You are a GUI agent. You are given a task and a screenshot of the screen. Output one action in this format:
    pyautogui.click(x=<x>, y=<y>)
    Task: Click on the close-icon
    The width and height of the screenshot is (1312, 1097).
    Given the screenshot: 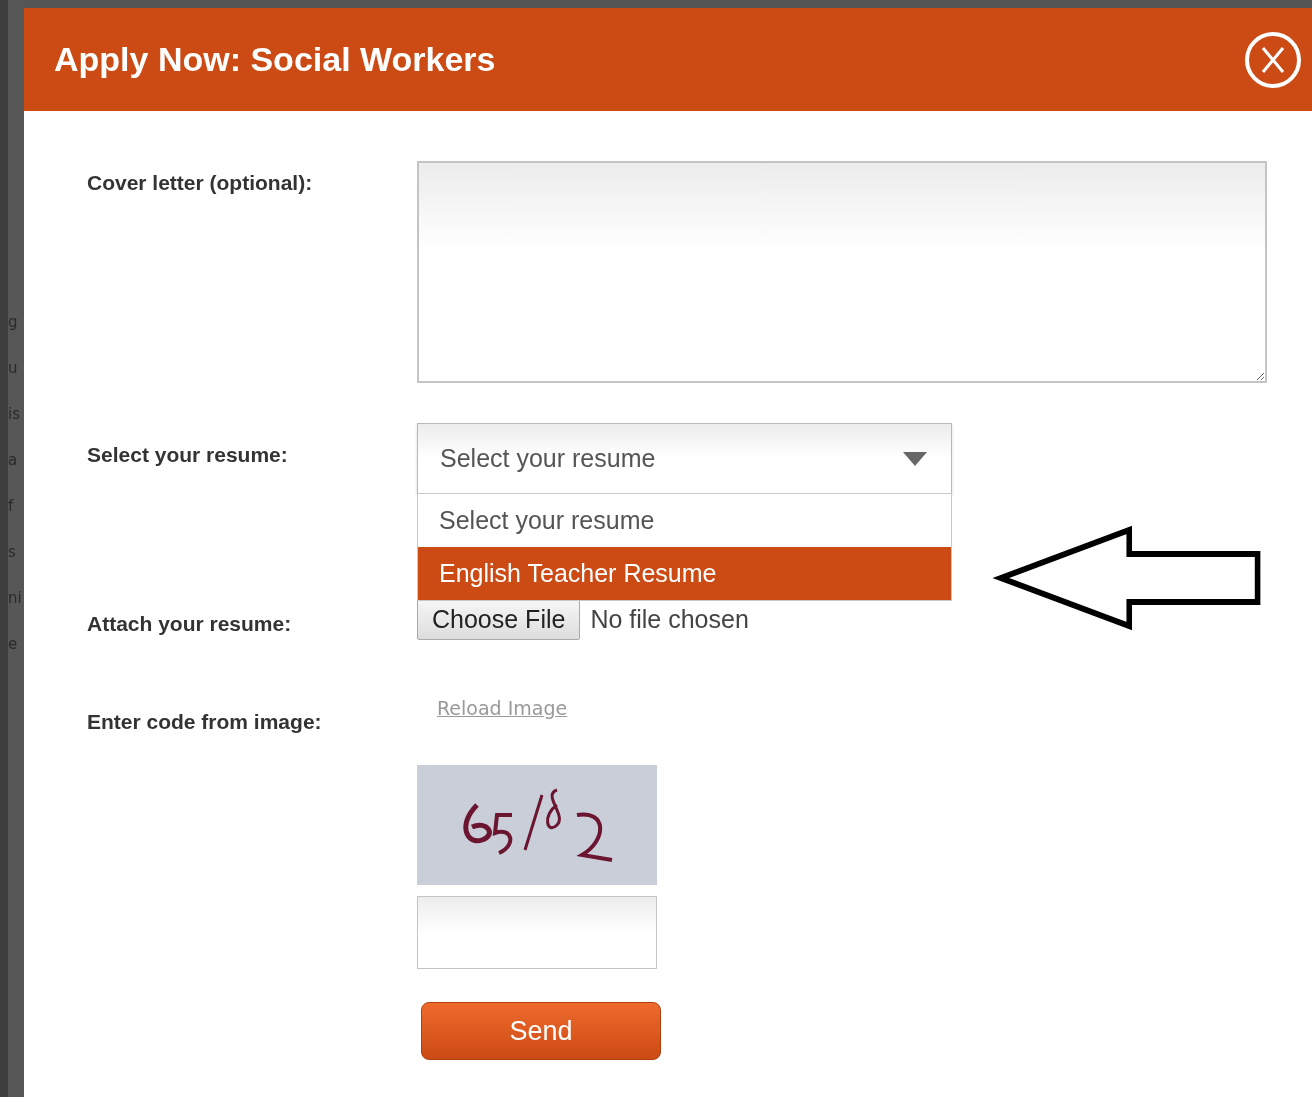 What is the action you would take?
    pyautogui.click(x=1273, y=59)
    